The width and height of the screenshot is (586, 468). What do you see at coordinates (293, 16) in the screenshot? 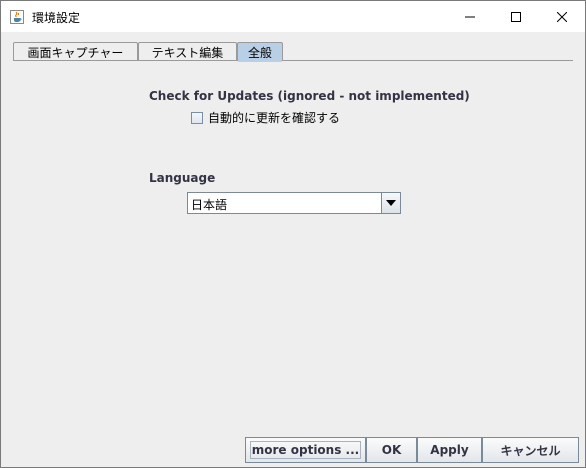
I see `title-bar: 環境設定` at bounding box center [293, 16].